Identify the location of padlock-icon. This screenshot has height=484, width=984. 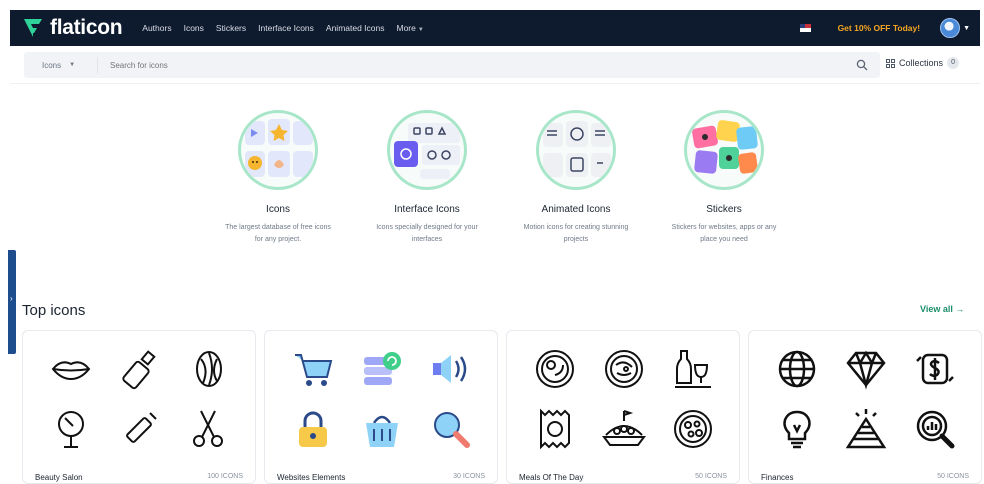
(313, 429).